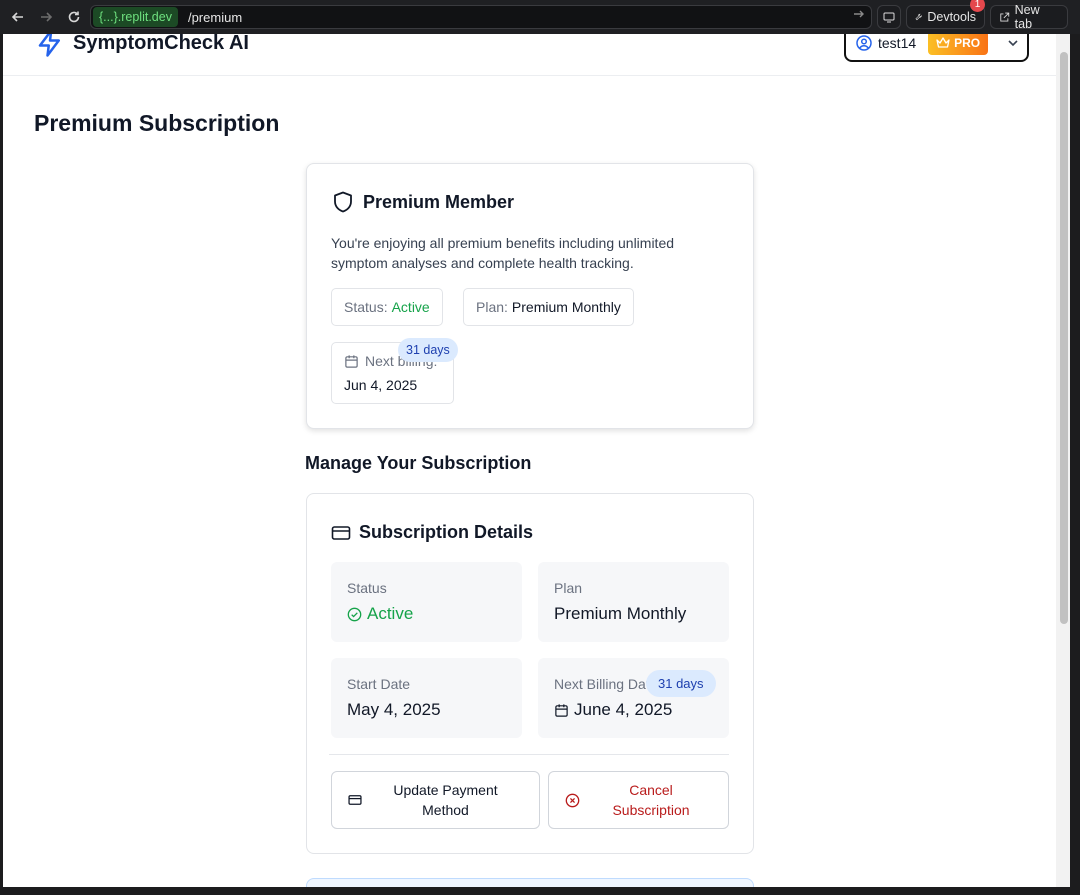 This screenshot has width=1080, height=895. Describe the element at coordinates (394, 709) in the screenshot. I see `start-date-value: May 4, 2025` at that location.